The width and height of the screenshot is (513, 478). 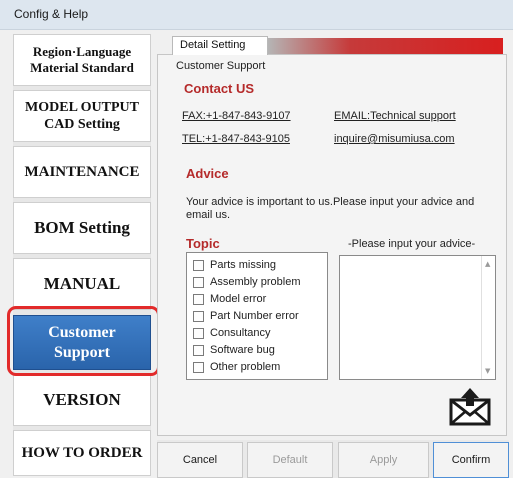 I want to click on title-bar: Config & Help, so click(x=256, y=15).